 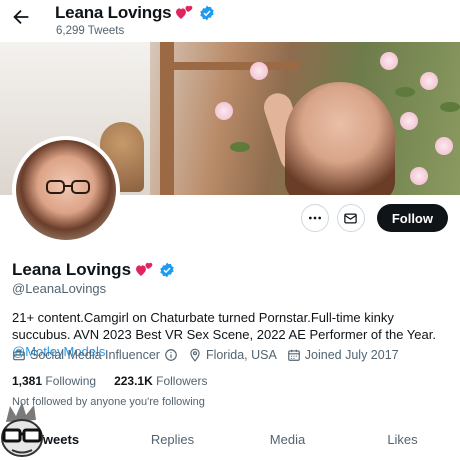 I want to click on banner-person, so click(x=340, y=138).